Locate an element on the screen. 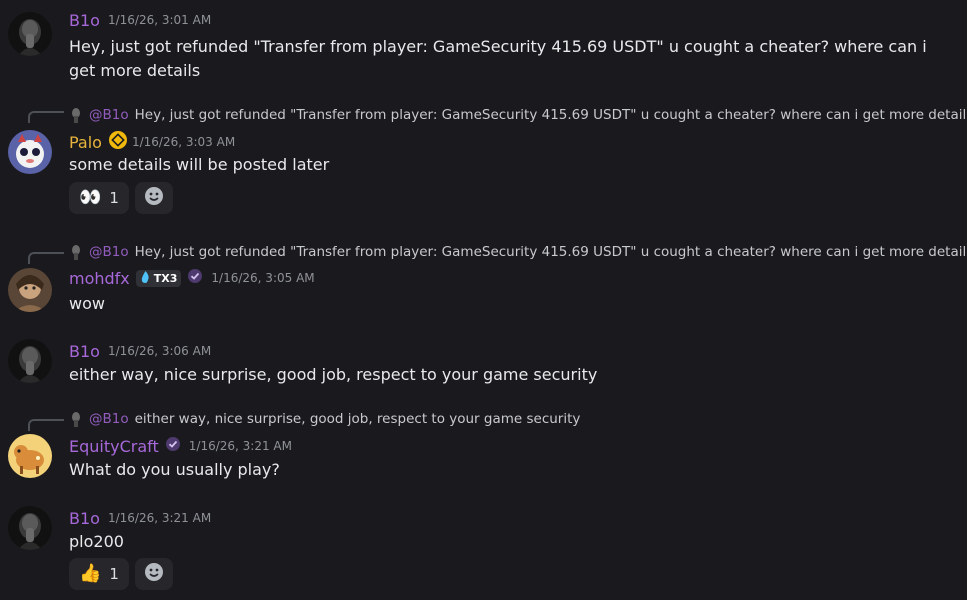 Image resolution: width=967 pixels, height=600 pixels. message-header: EquityCraft 1/16/26, 3:21 AM is located at coordinates (180, 446).